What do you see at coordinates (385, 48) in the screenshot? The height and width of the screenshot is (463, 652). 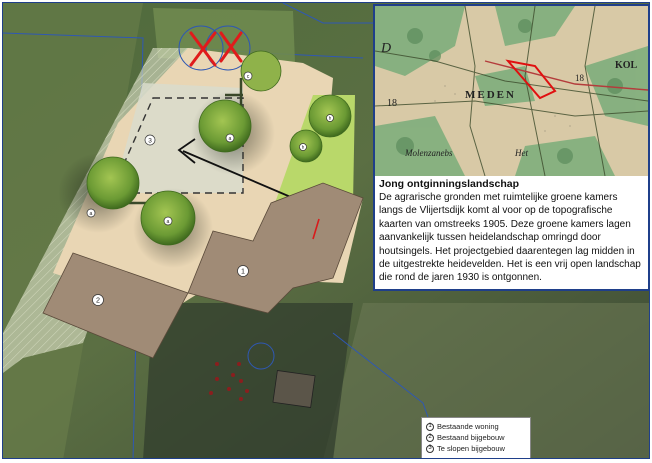 I see `map-label: D` at bounding box center [385, 48].